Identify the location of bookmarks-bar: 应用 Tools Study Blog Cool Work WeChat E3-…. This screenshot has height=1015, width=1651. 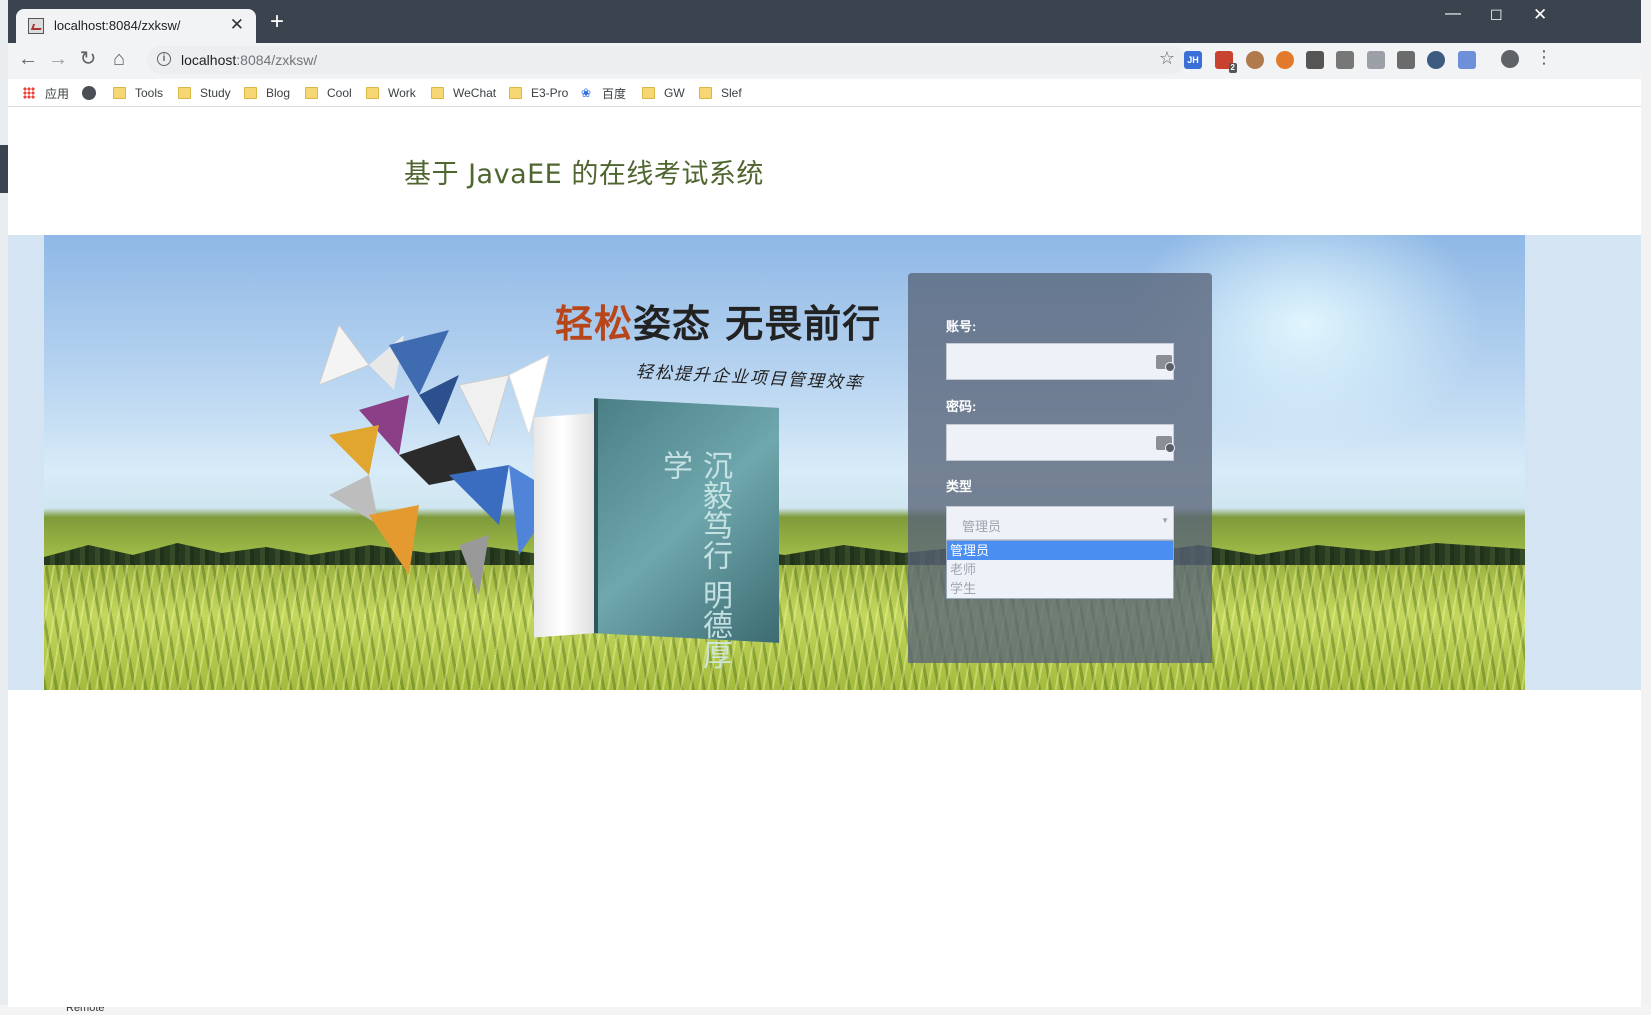
(824, 93).